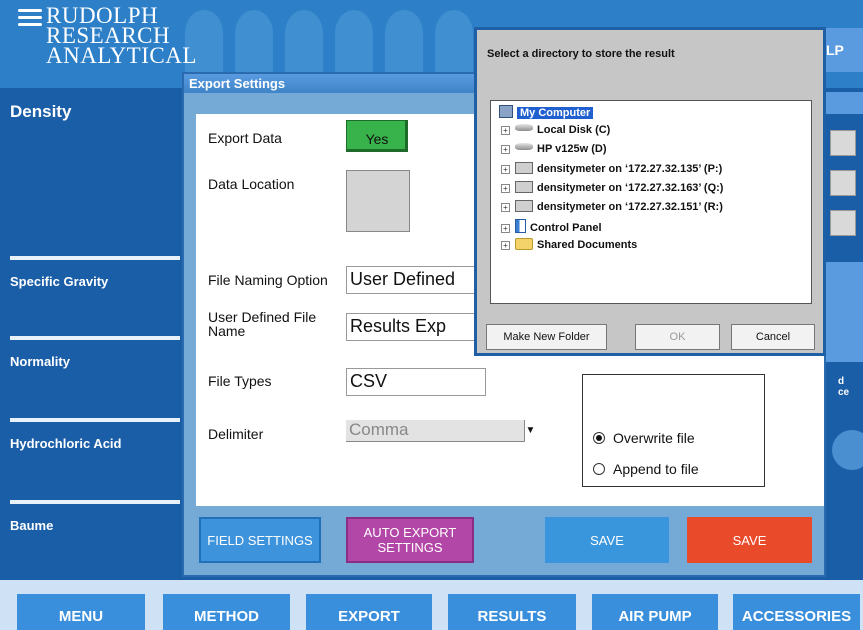  Describe the element at coordinates (773, 337) in the screenshot. I see `cancel-button: Cancel` at that location.